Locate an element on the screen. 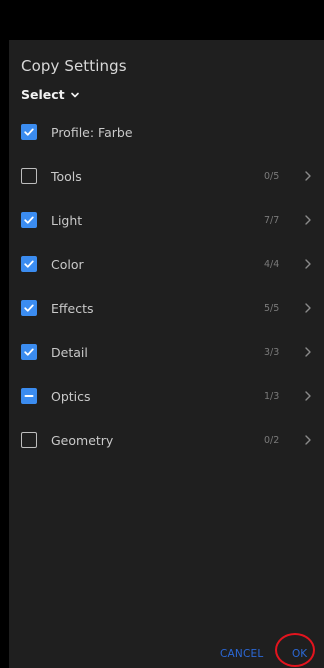 The image size is (324, 668). option-label: Tools is located at coordinates (66, 176).